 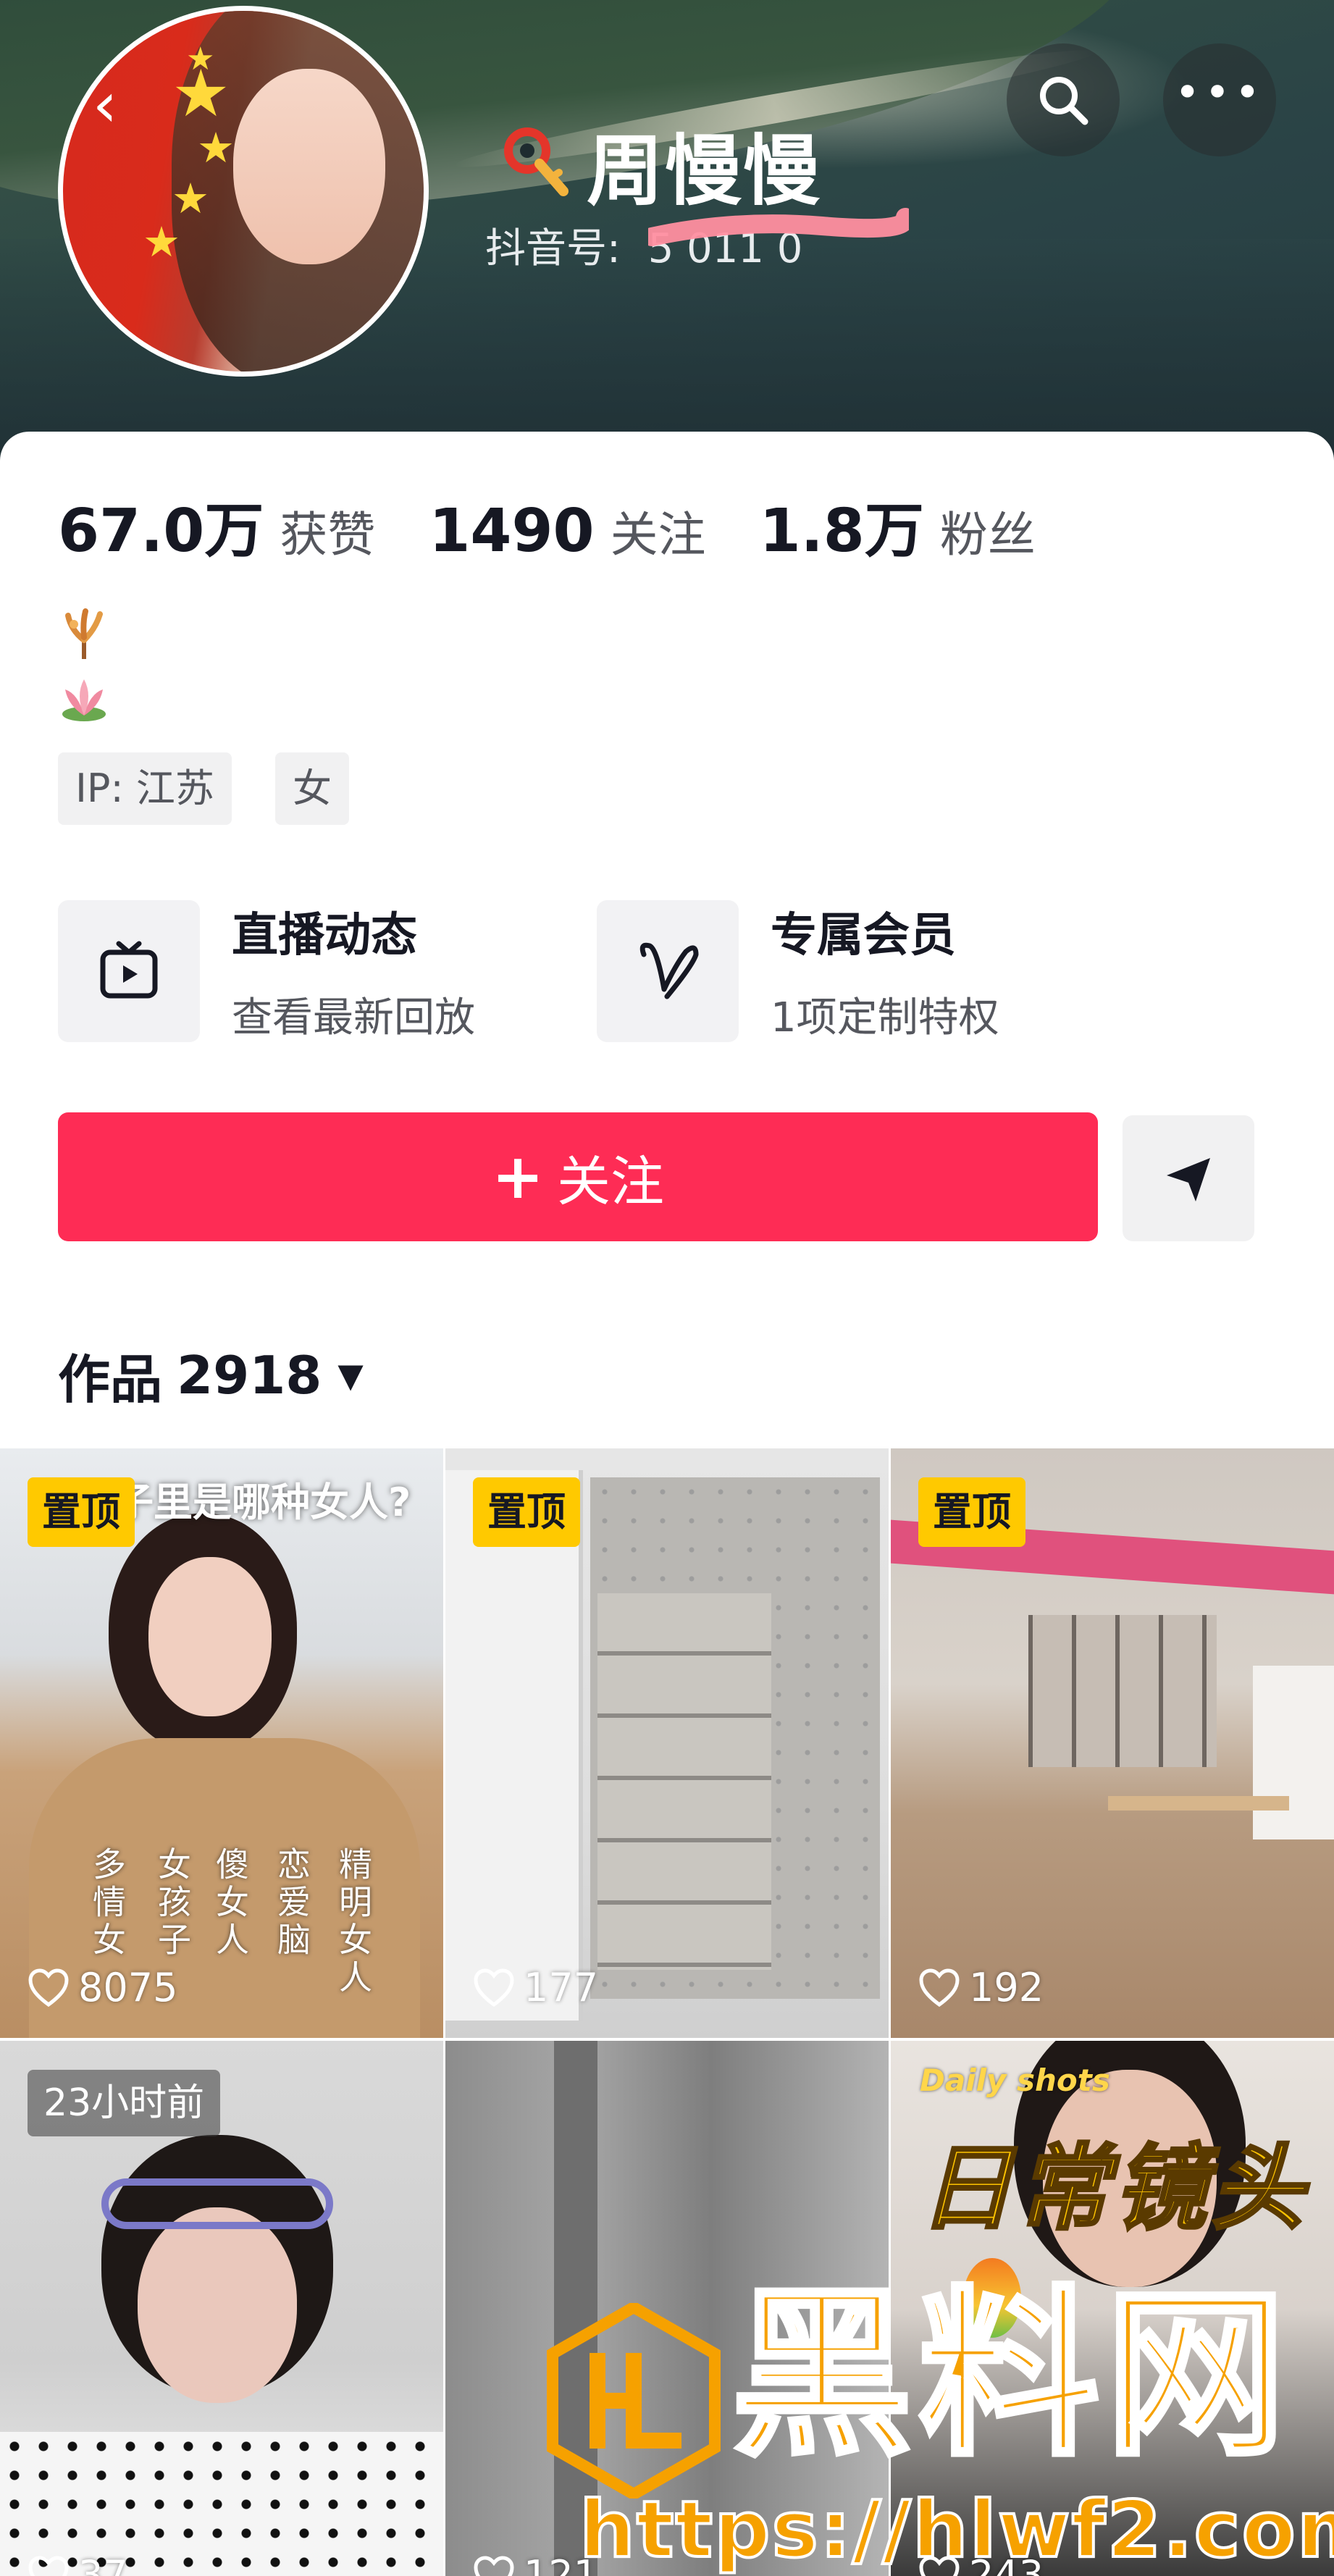 I want to click on works-tab: 作品 2918 ▼, so click(x=211, y=1375).